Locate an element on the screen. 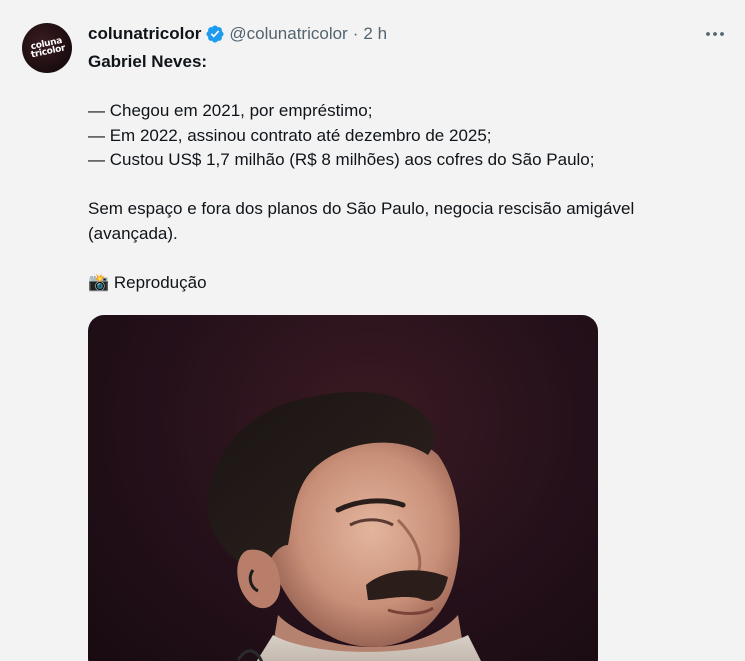 The image size is (745, 661). tweet-line-1: — Chegou em 2021, por empréstimo; is located at coordinates (230, 110).